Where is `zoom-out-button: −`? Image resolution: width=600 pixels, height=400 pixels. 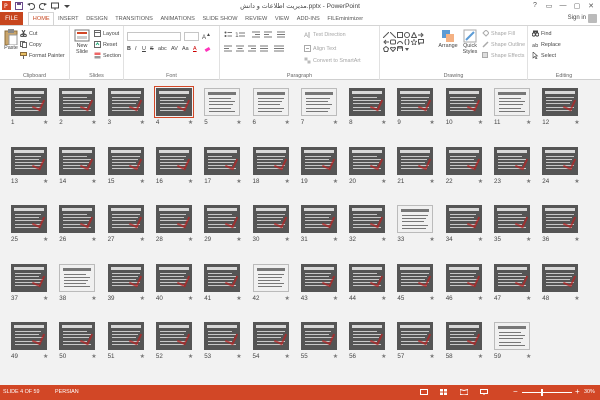
zoom-out-button: − is located at coordinates (515, 391).